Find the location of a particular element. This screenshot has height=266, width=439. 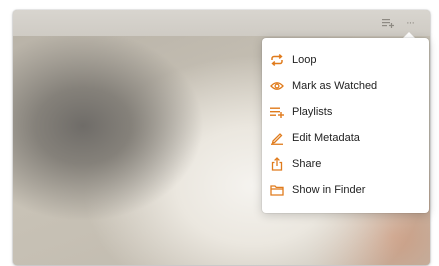

menu-item-edit-metadata: Edit Metadata is located at coordinates (345, 138).